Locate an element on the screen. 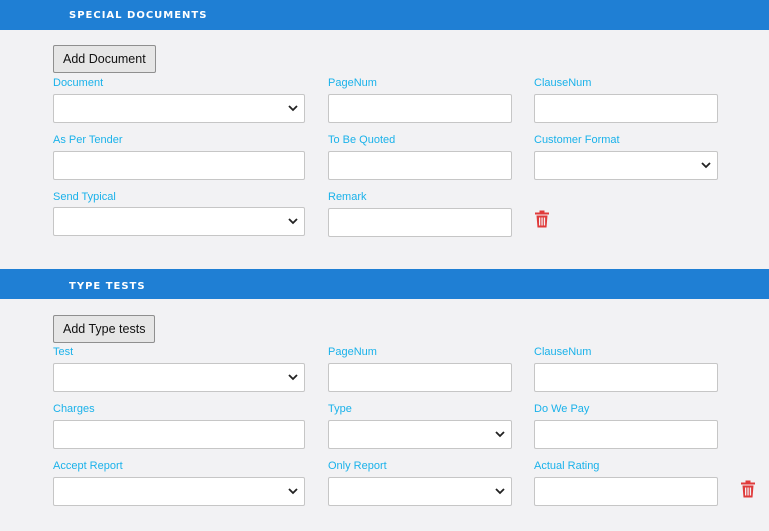 The width and height of the screenshot is (769, 531). to-be-quoted-input is located at coordinates (420, 165).